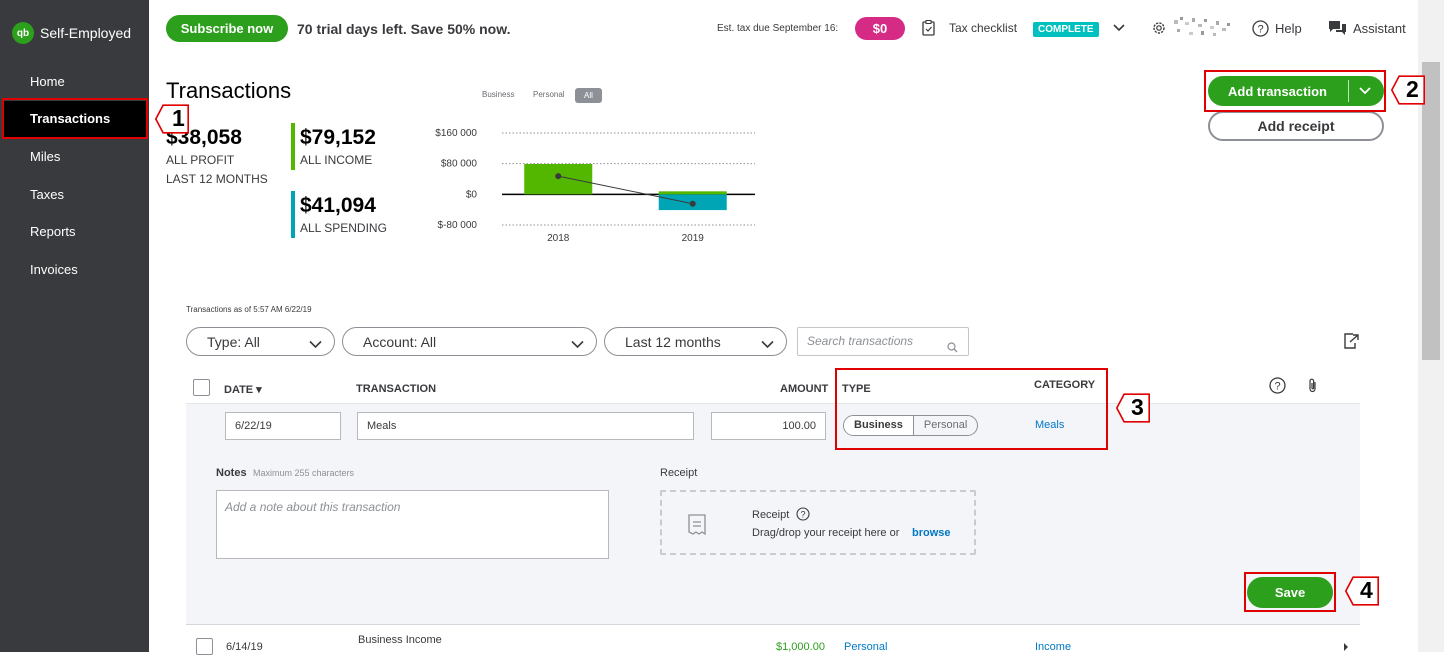  Describe the element at coordinates (74, 270) in the screenshot. I see `sidebar-item-invoices: Invoices` at that location.